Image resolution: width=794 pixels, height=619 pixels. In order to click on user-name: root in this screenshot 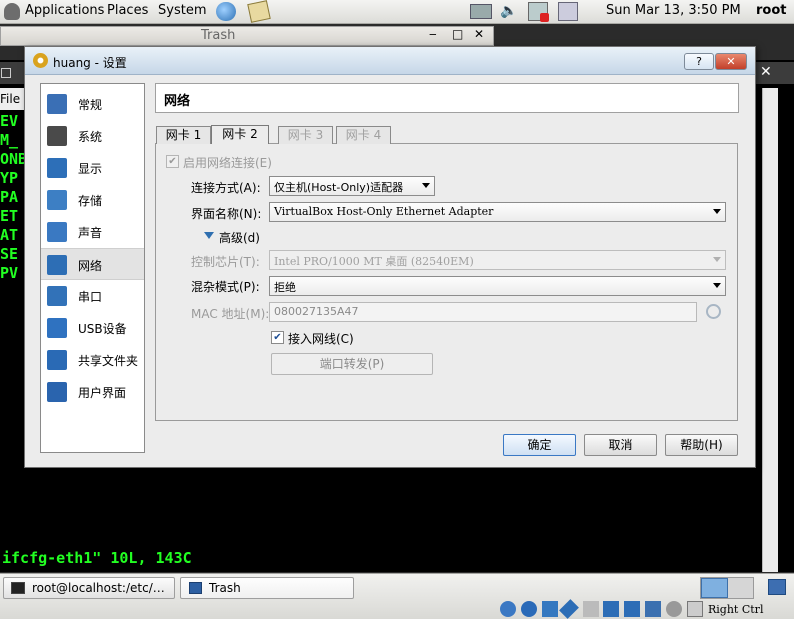, I will do `click(771, 10)`.